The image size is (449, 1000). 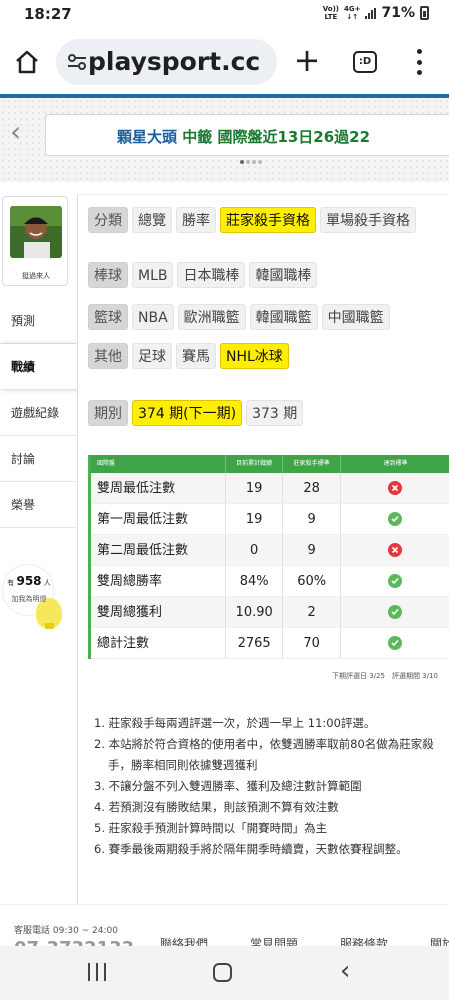 I want to click on period-filter-row: 期別 374 期(下一期) 373 期, so click(x=196, y=413).